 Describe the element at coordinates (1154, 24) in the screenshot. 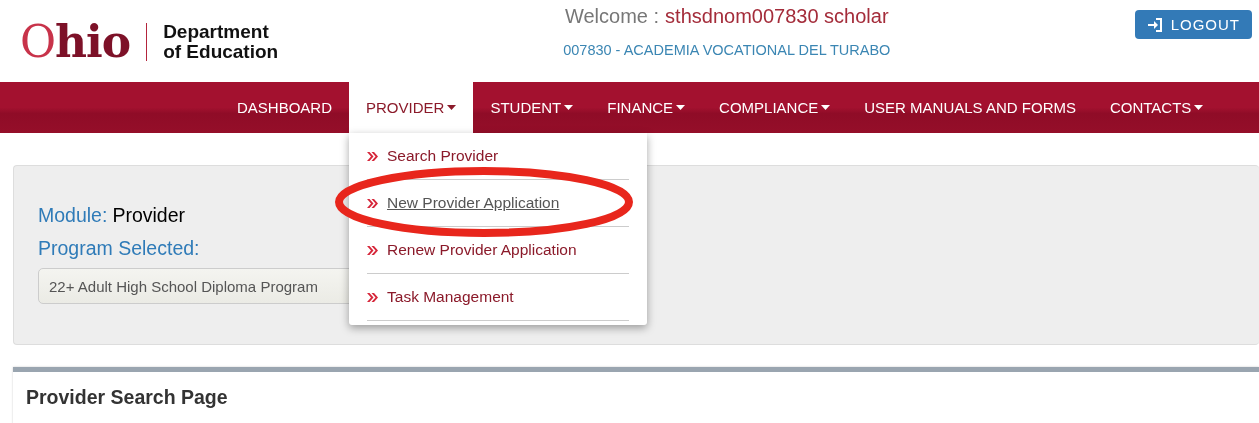

I see `sign-in-icon` at that location.